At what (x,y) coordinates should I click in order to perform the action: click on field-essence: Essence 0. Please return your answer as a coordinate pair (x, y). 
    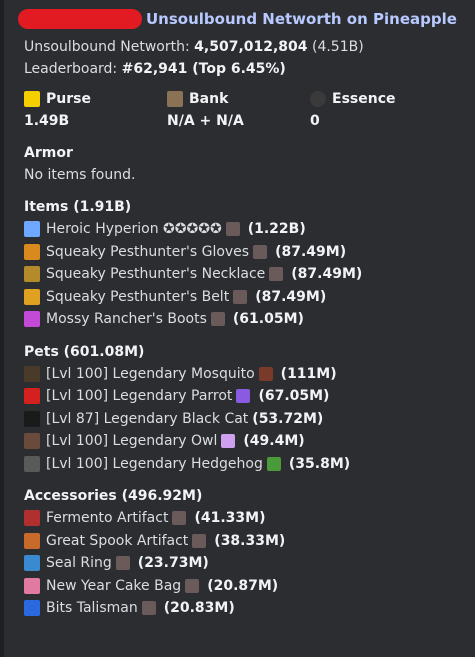
    Looking at the image, I should click on (381, 110).